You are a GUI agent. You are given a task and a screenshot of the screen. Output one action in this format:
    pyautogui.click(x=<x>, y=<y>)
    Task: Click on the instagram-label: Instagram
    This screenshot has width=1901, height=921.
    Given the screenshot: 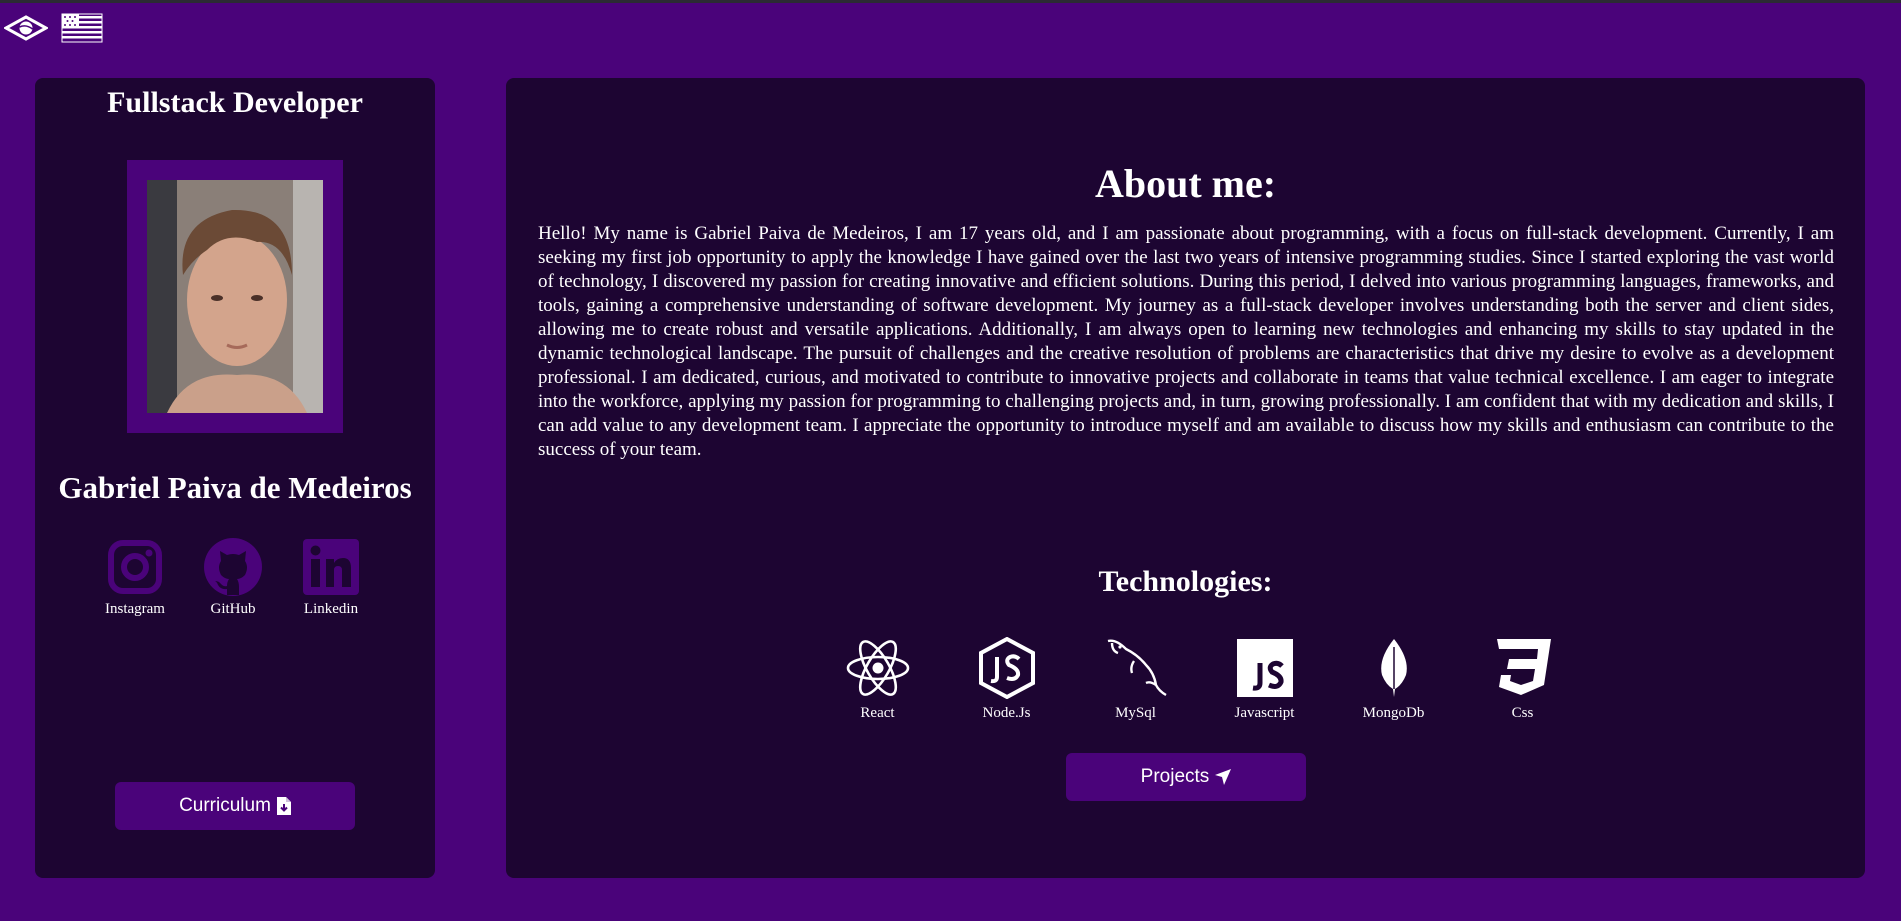 What is the action you would take?
    pyautogui.click(x=135, y=609)
    